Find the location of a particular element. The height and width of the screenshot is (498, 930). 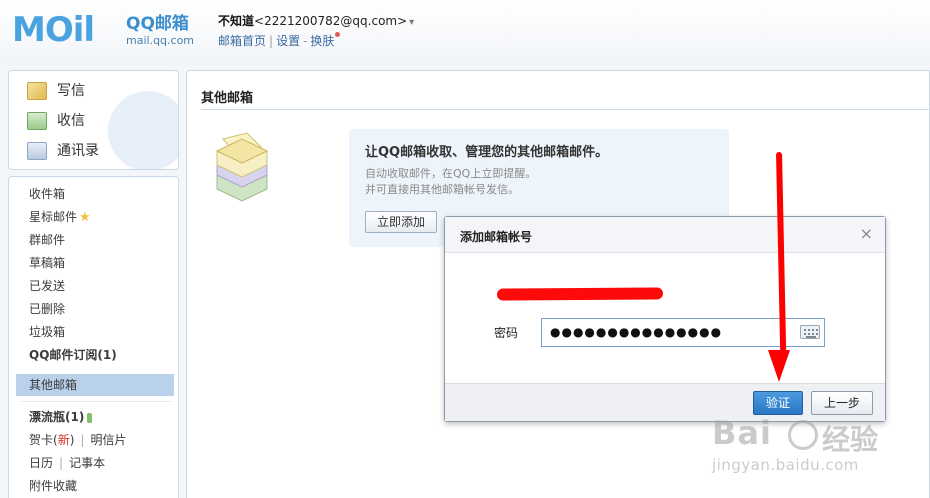

tools-row: 日历 | 记事本 is located at coordinates (67, 463).